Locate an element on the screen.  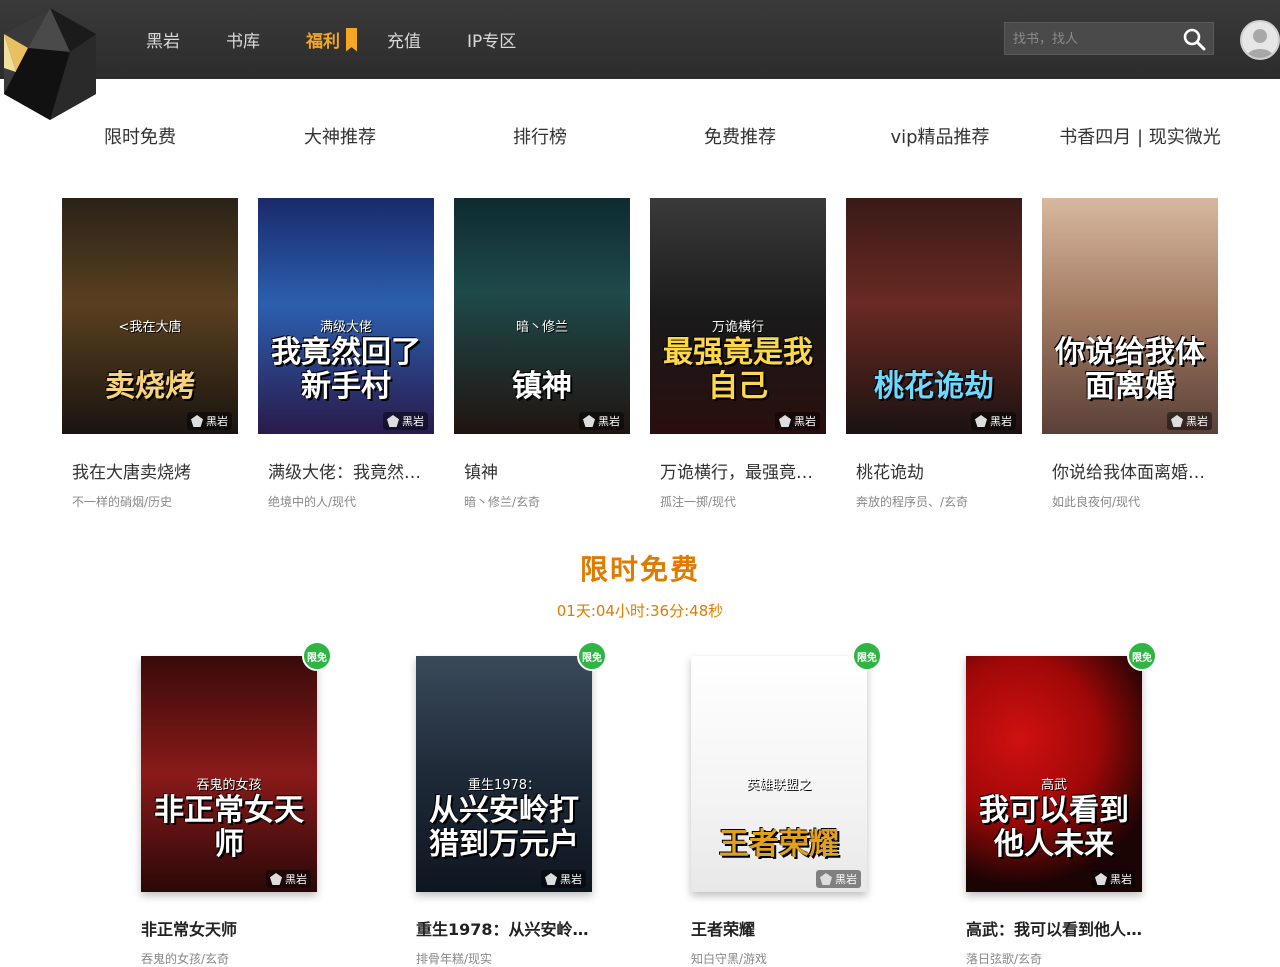
cover-subtitle: 英雄联盟之 is located at coordinates (779, 785).